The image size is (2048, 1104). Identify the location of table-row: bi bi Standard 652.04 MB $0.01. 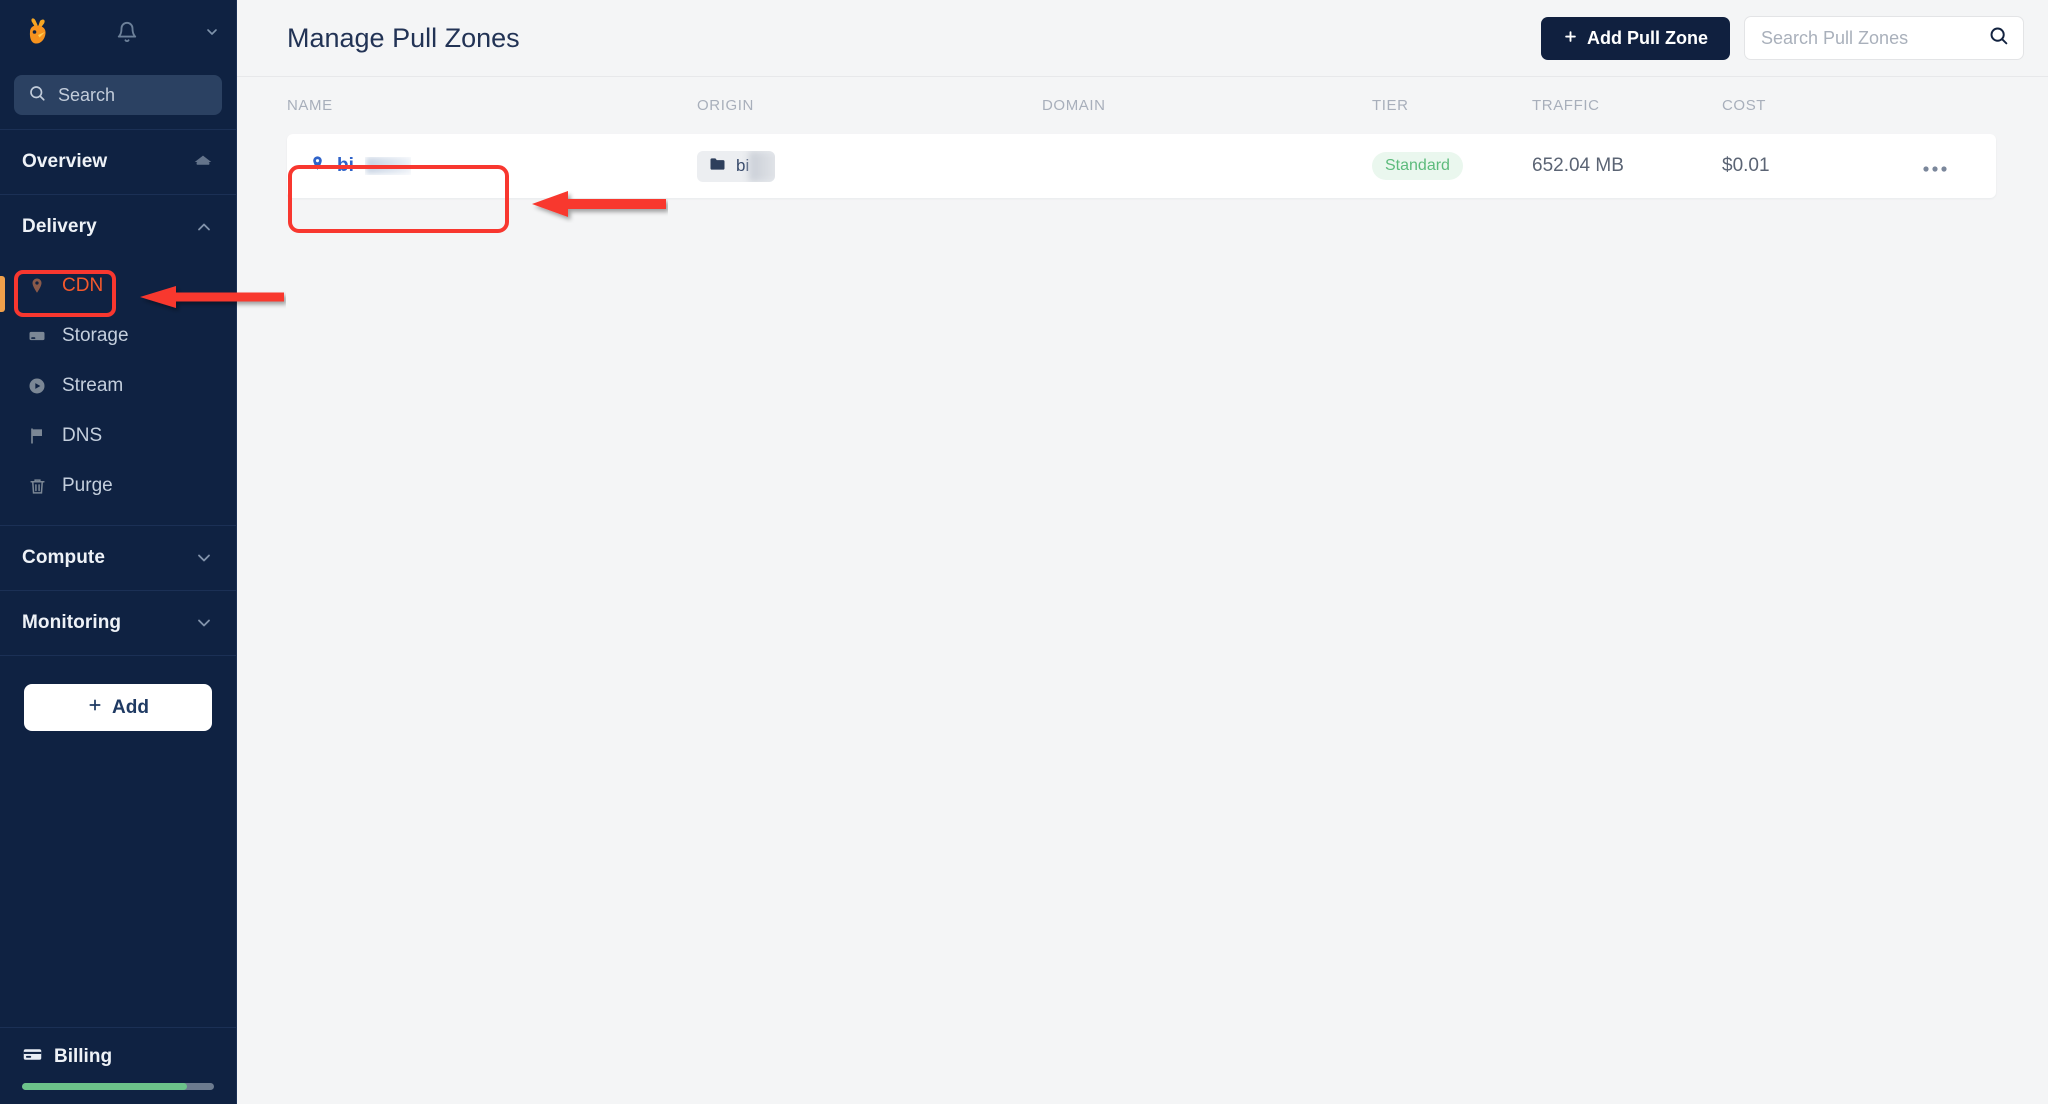
(1141, 166).